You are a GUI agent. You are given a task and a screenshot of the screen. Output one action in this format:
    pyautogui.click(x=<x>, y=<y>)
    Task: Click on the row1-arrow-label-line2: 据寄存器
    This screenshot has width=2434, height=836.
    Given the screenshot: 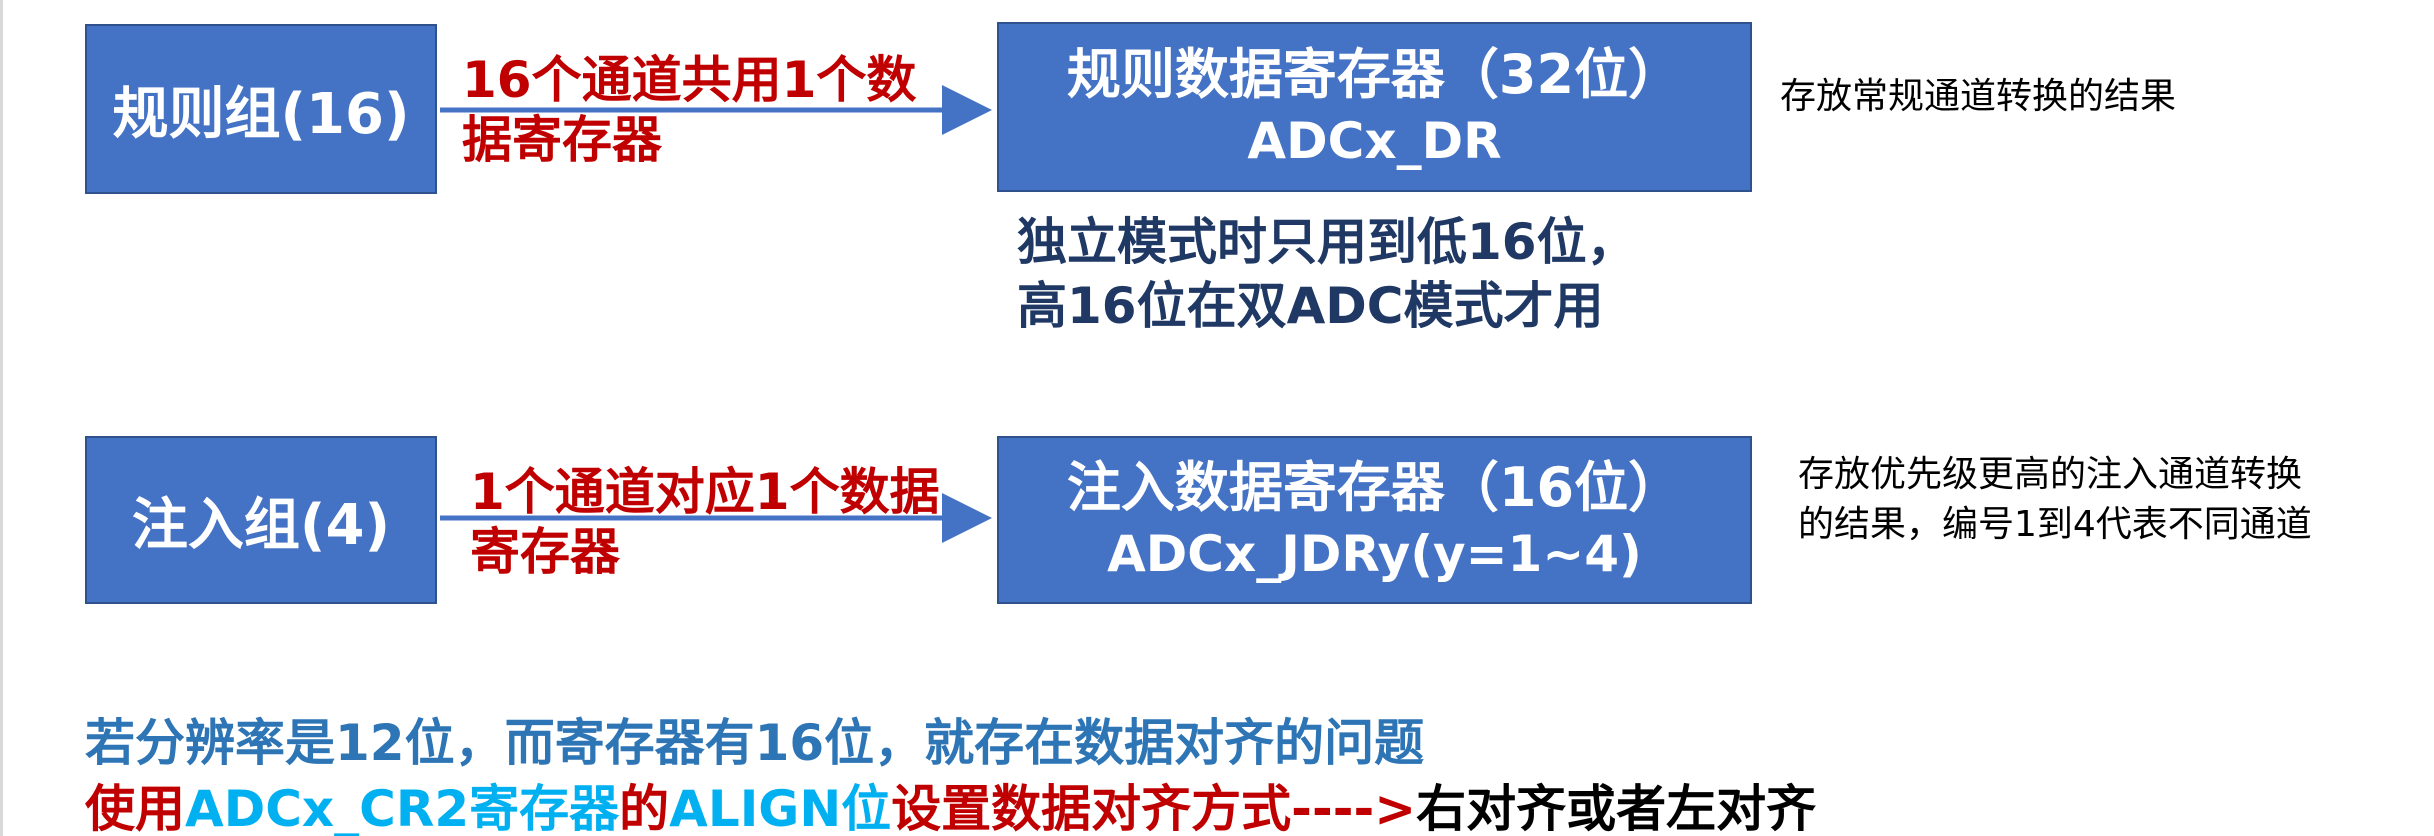 What is the action you would take?
    pyautogui.click(x=562, y=140)
    